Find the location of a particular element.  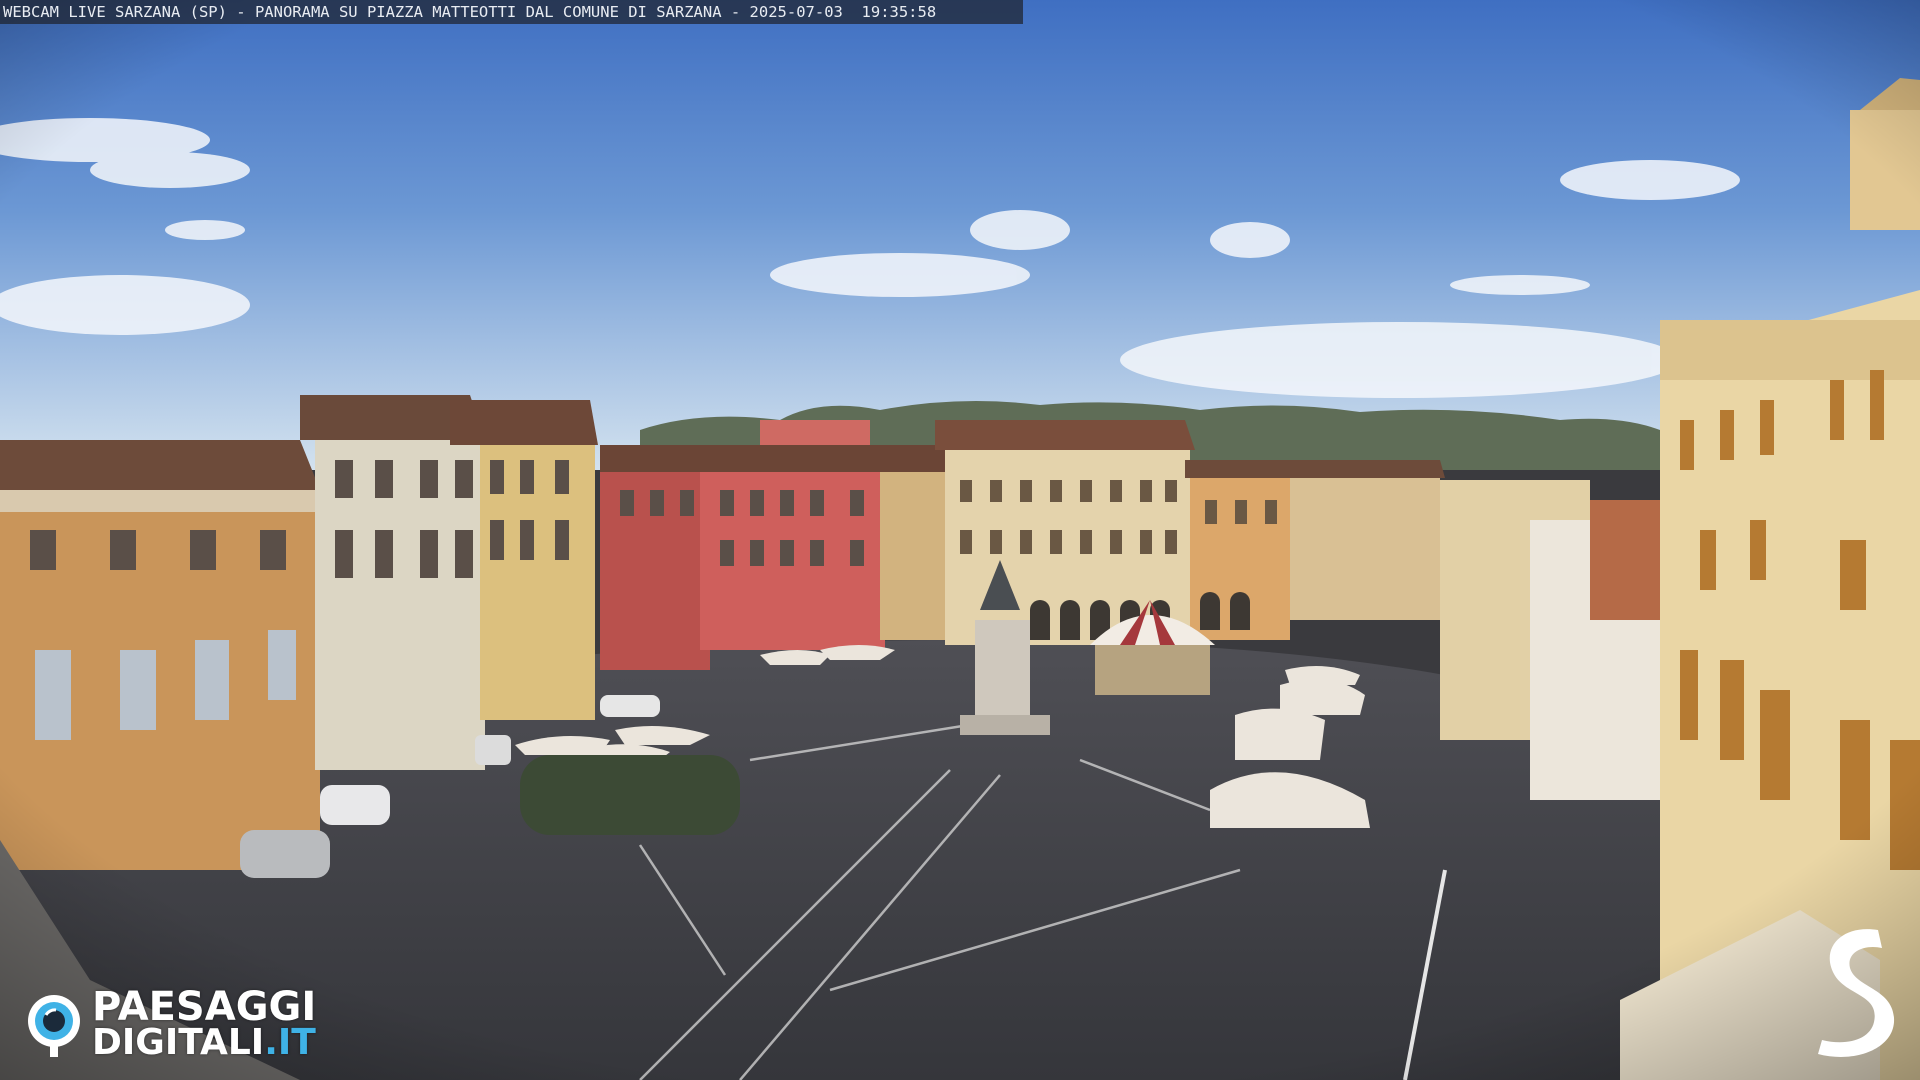

brand-name-line1: PAESAGGI is located at coordinates (204, 1007).